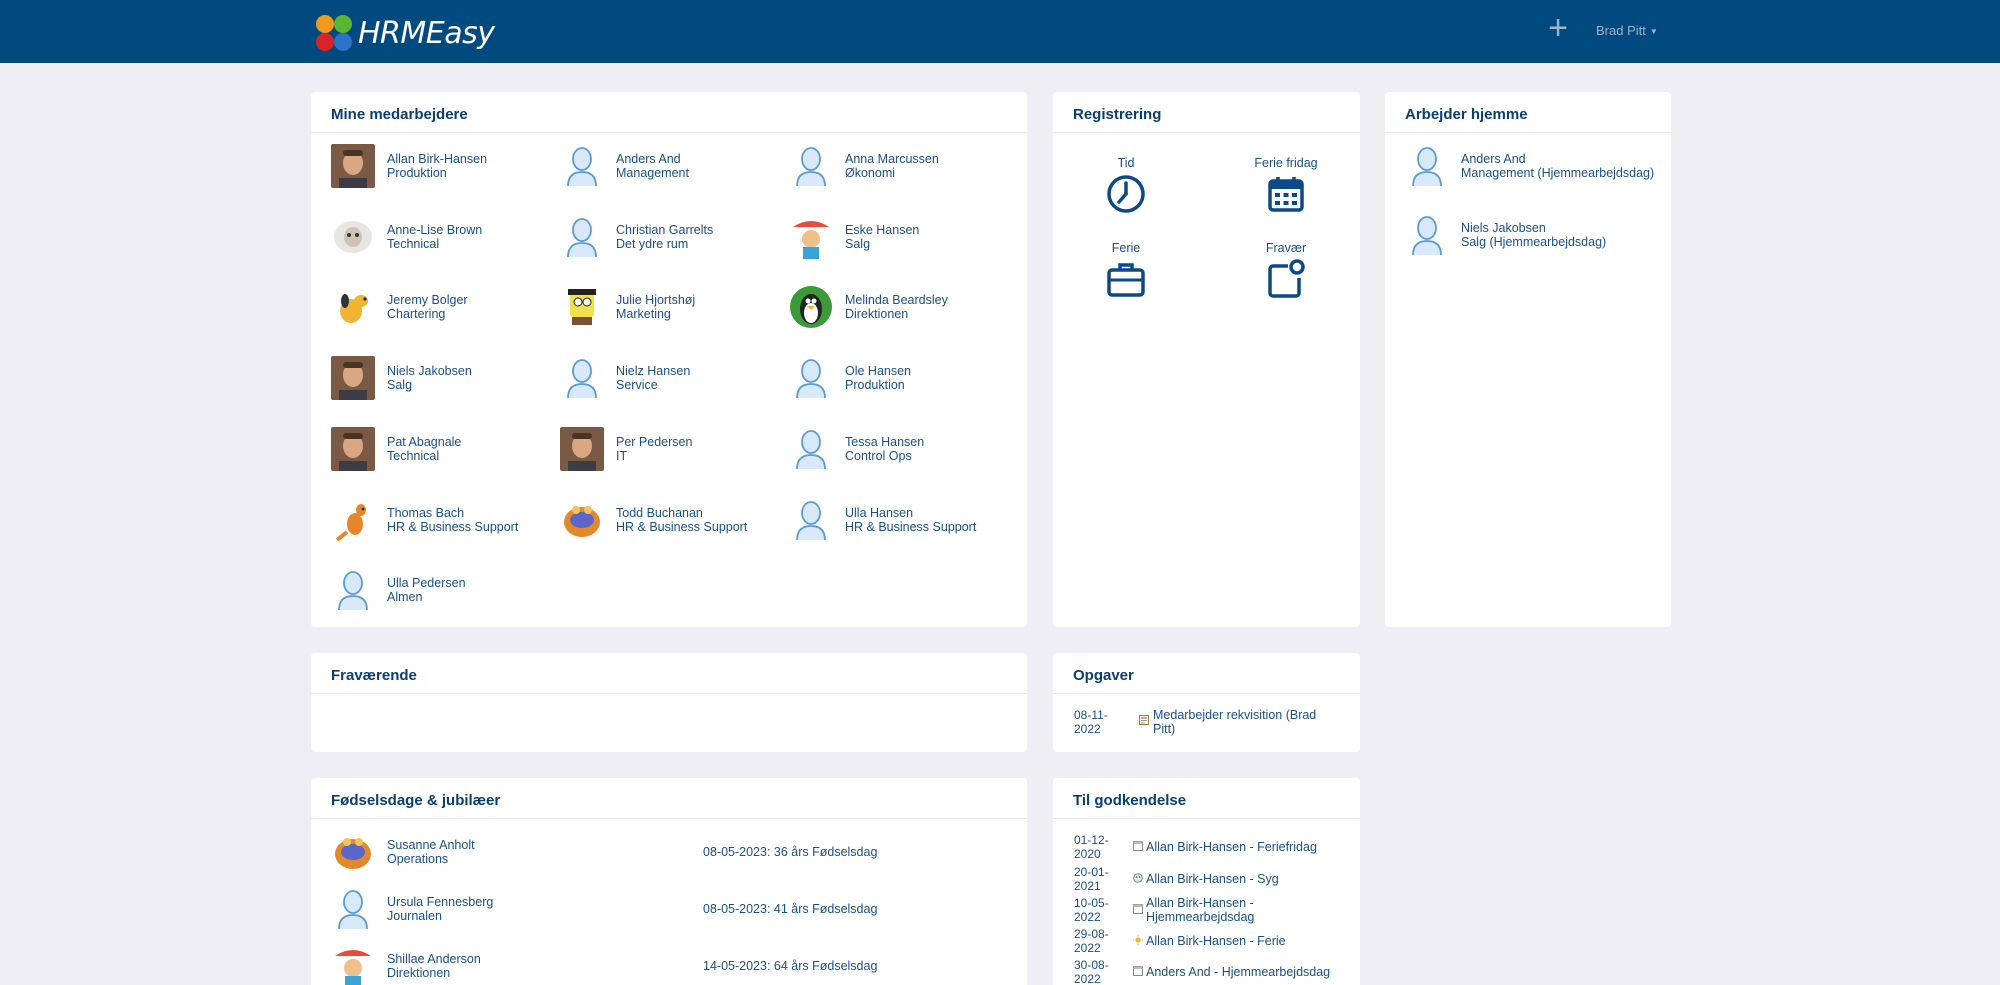 This screenshot has height=985, width=2000. Describe the element at coordinates (659, 512) in the screenshot. I see `employee-name: Todd Buchanan` at that location.